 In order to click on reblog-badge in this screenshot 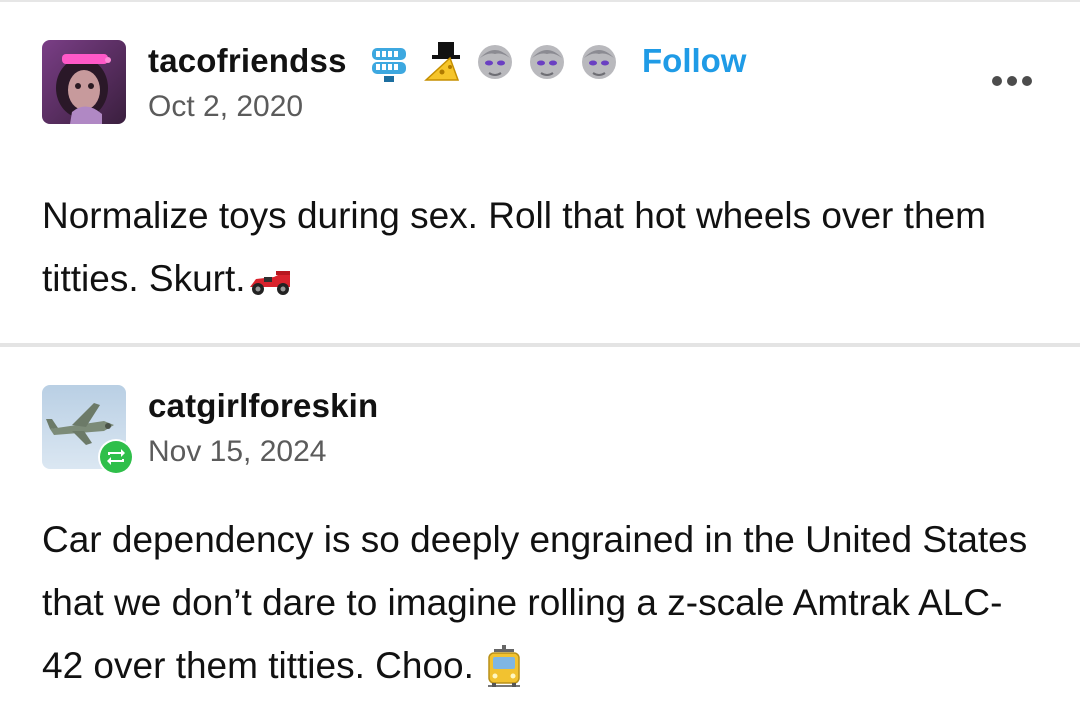, I will do `click(116, 457)`.